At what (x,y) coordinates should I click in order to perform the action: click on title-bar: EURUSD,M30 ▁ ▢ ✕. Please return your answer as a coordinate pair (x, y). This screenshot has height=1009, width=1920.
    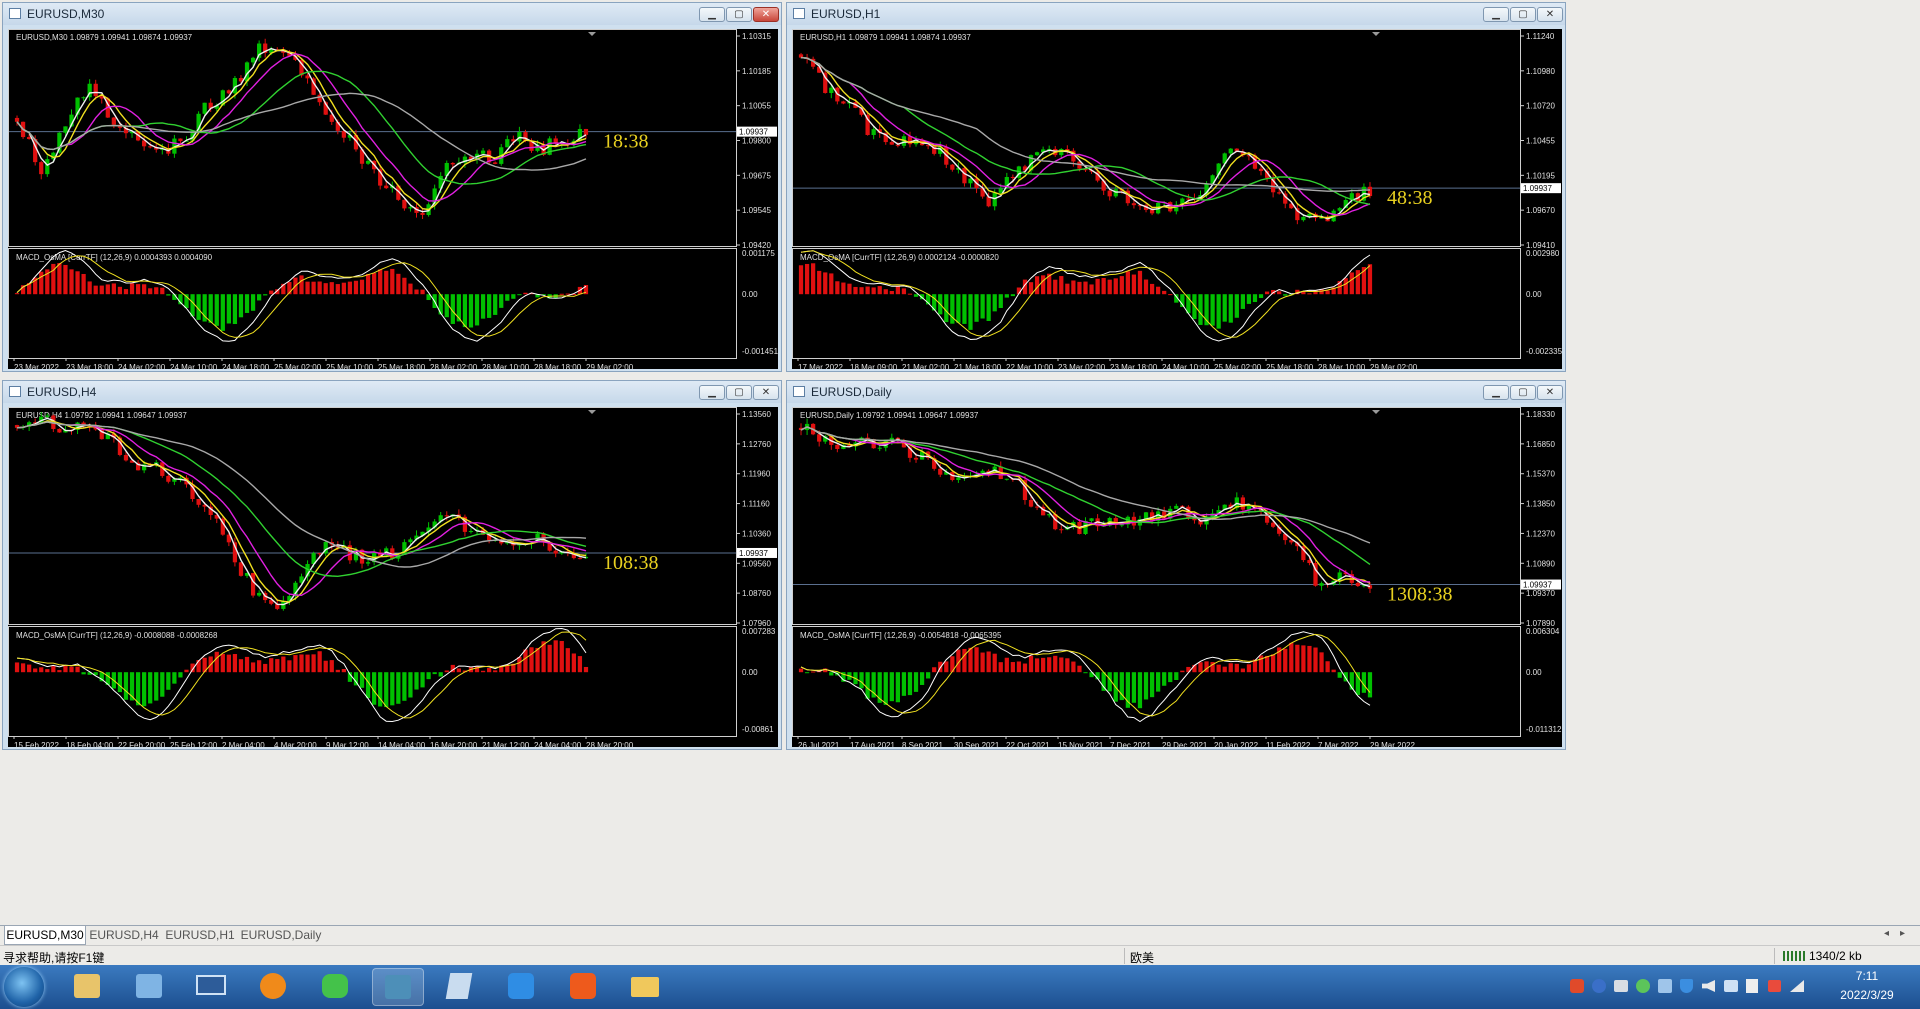
    Looking at the image, I should click on (392, 14).